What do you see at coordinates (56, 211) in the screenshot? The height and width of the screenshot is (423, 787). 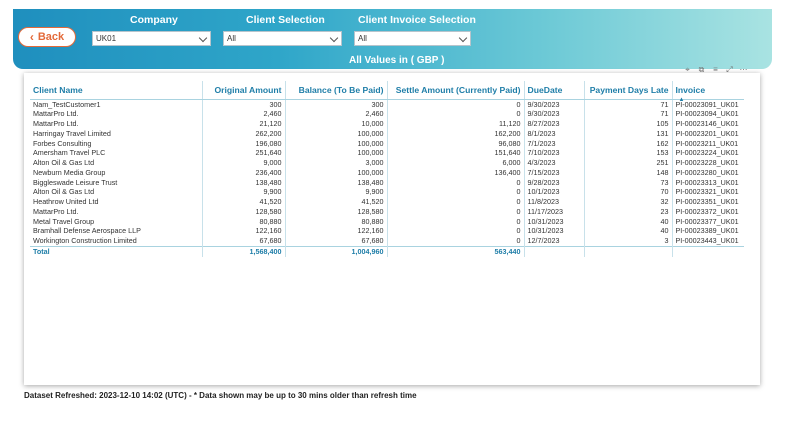 I see `cell-client-name: MattarPro Ltd.` at bounding box center [56, 211].